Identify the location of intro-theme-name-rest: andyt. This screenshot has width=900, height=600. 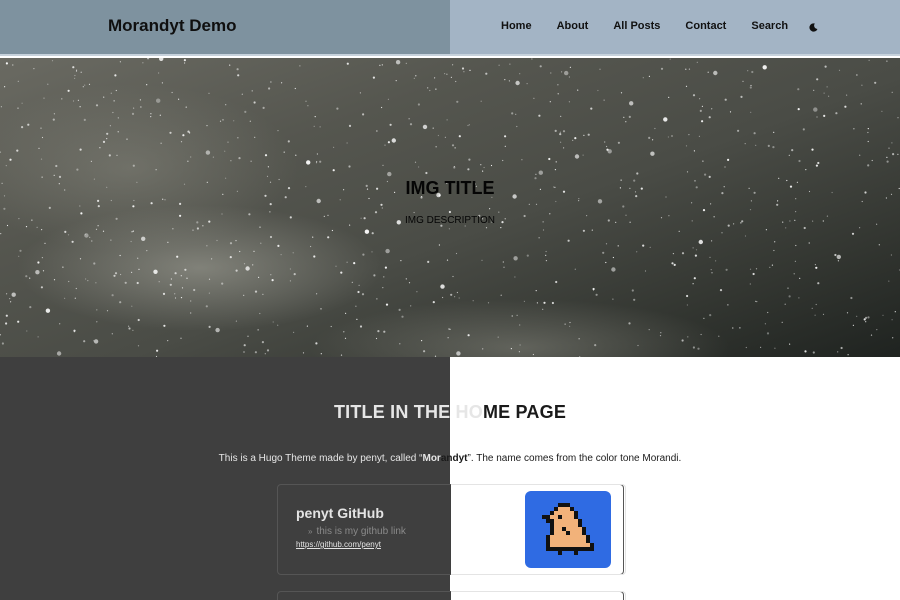
(454, 458).